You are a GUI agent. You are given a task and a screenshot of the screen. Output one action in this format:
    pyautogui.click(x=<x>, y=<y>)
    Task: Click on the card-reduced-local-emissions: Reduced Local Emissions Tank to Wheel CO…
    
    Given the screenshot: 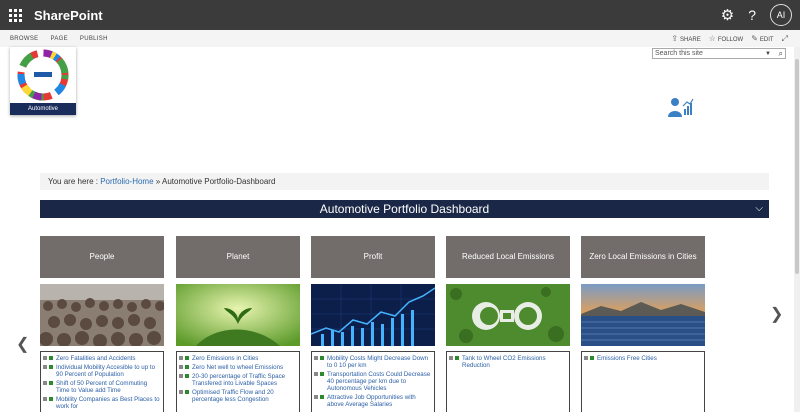 What is the action you would take?
    pyautogui.click(x=508, y=324)
    